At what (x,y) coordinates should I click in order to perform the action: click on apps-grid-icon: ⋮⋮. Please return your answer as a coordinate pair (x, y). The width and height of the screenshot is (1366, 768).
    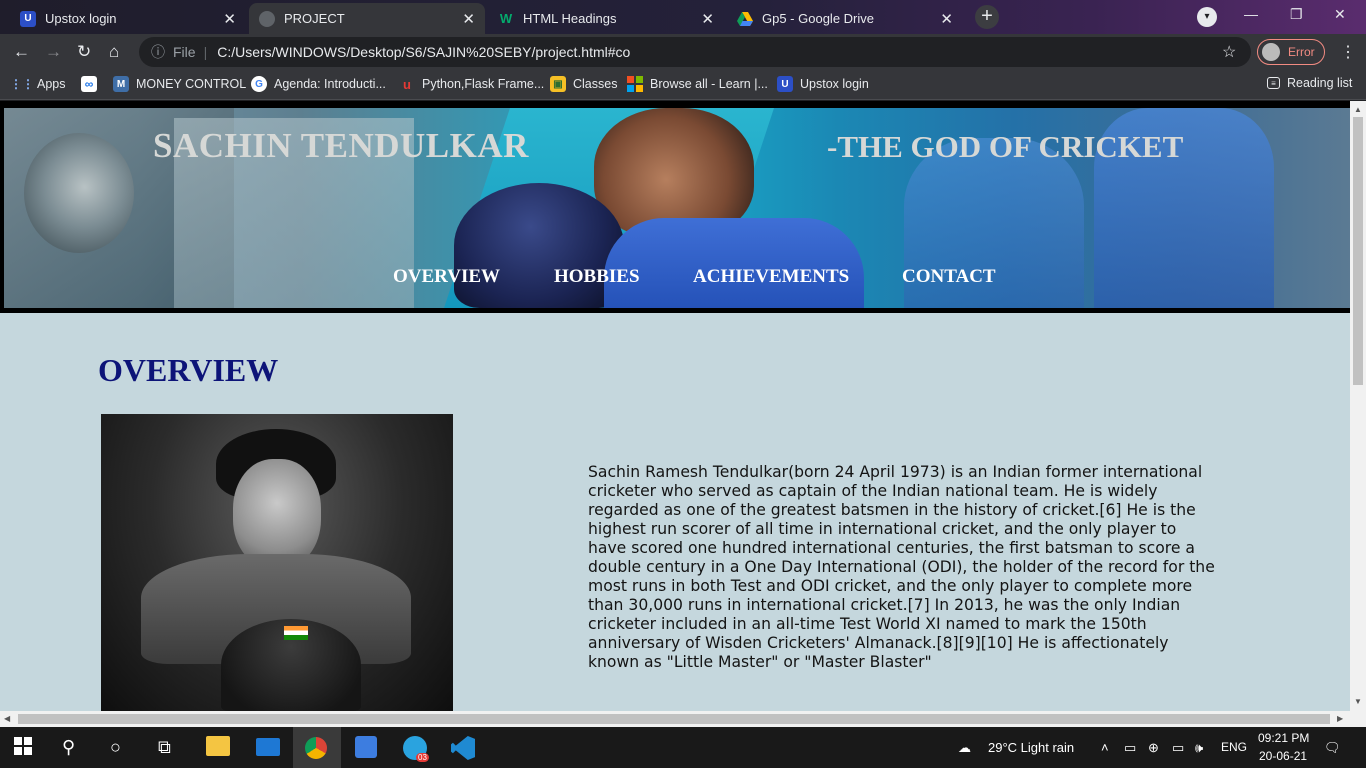
    Looking at the image, I should click on (22, 84).